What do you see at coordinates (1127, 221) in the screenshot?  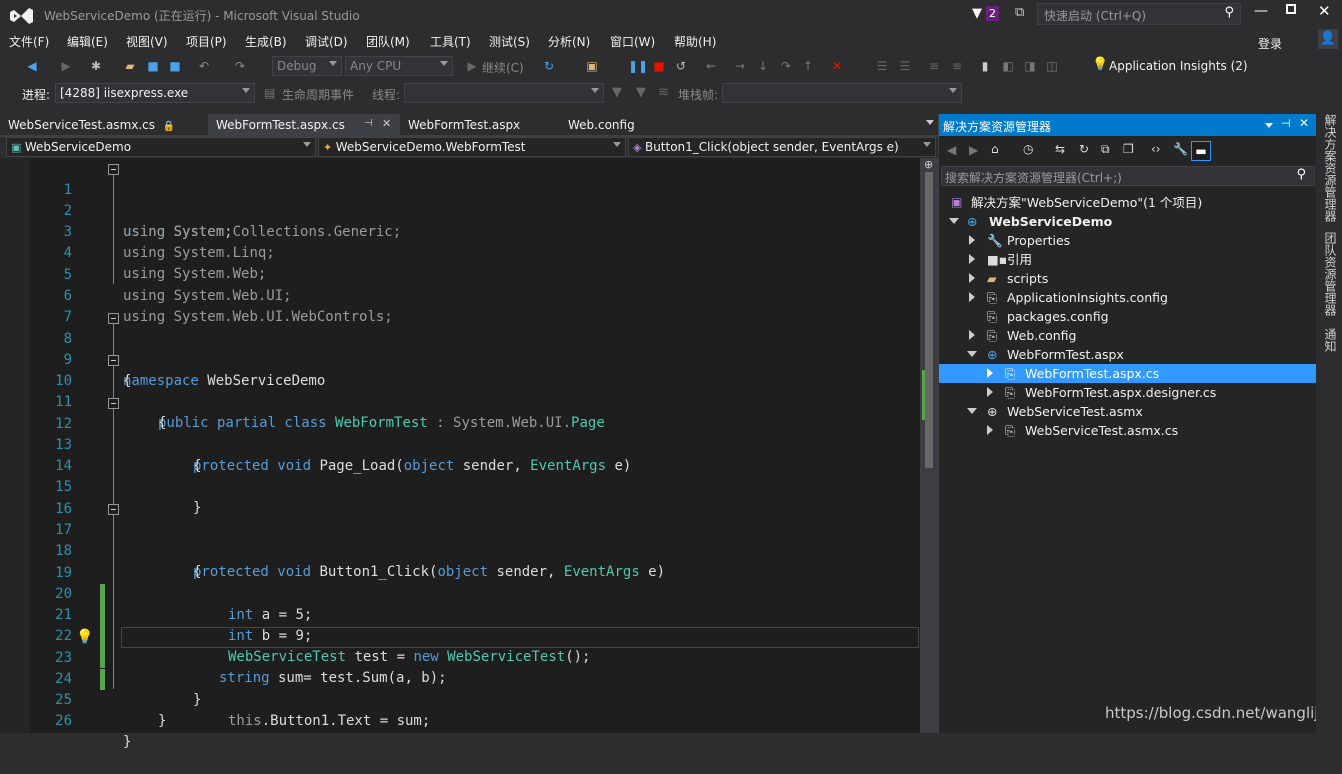 I see `tree-project: ⊕ WebServiceDemo` at bounding box center [1127, 221].